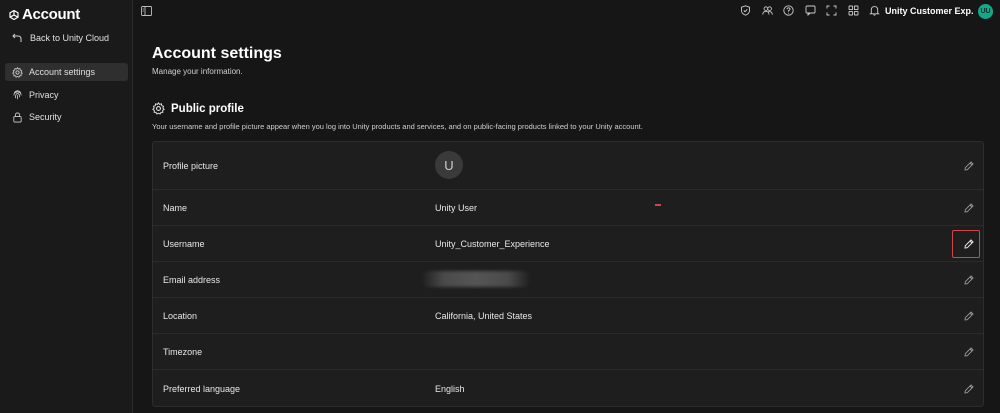 This screenshot has width=1000, height=413. Describe the element at coordinates (456, 208) in the screenshot. I see `name-value: Unity User` at that location.